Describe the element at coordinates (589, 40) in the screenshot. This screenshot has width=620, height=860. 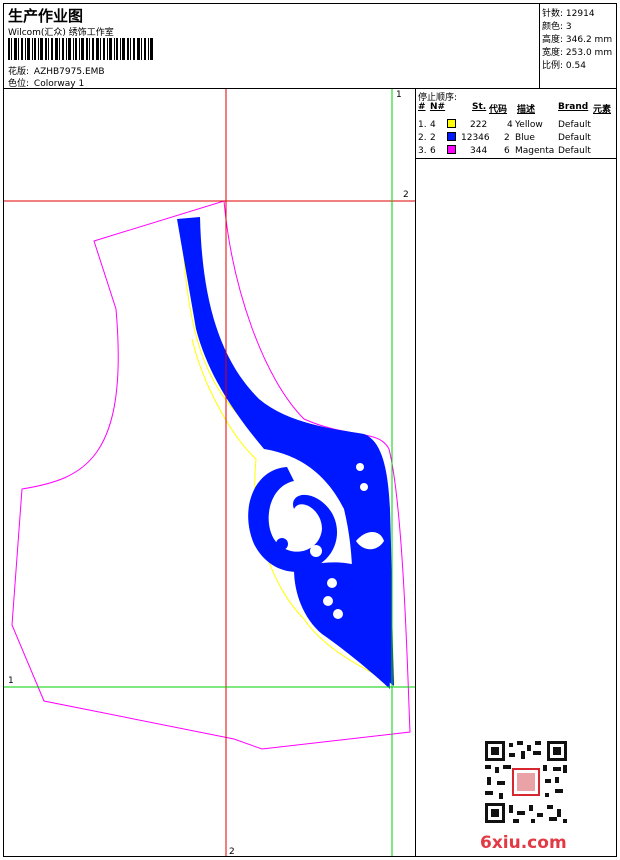
I see `height-value: 346.2 mm` at that location.